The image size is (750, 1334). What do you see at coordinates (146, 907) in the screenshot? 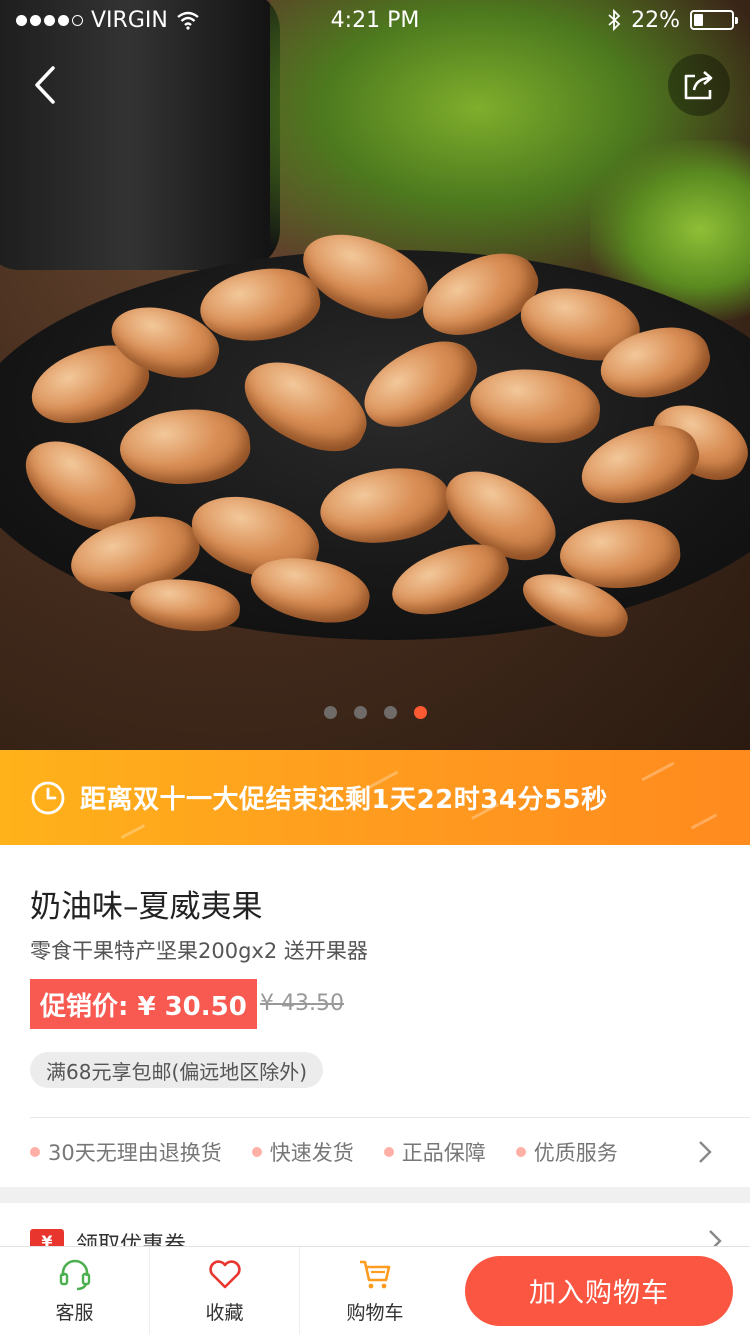
I see `product-title: 奶油味–夏威夷果` at bounding box center [146, 907].